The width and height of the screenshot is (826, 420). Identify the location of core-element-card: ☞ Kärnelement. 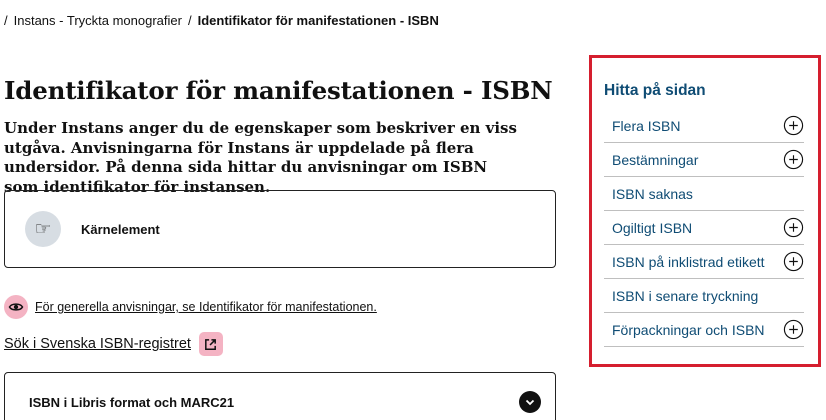
(280, 229).